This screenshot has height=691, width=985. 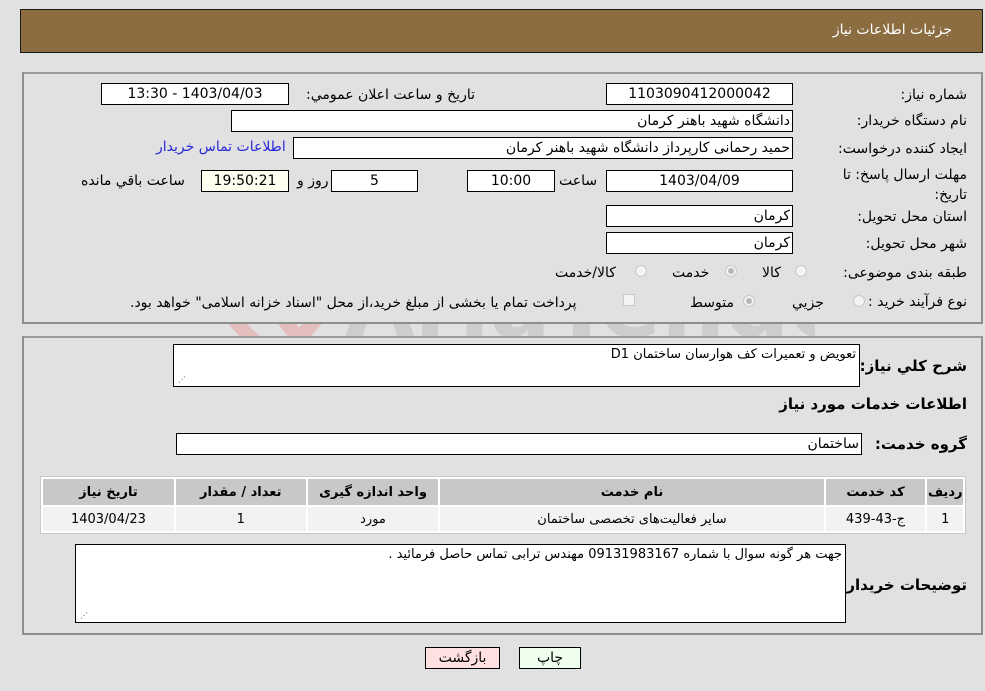 What do you see at coordinates (632, 492) in the screenshot?
I see `col-service-name: نام خدمت` at bounding box center [632, 492].